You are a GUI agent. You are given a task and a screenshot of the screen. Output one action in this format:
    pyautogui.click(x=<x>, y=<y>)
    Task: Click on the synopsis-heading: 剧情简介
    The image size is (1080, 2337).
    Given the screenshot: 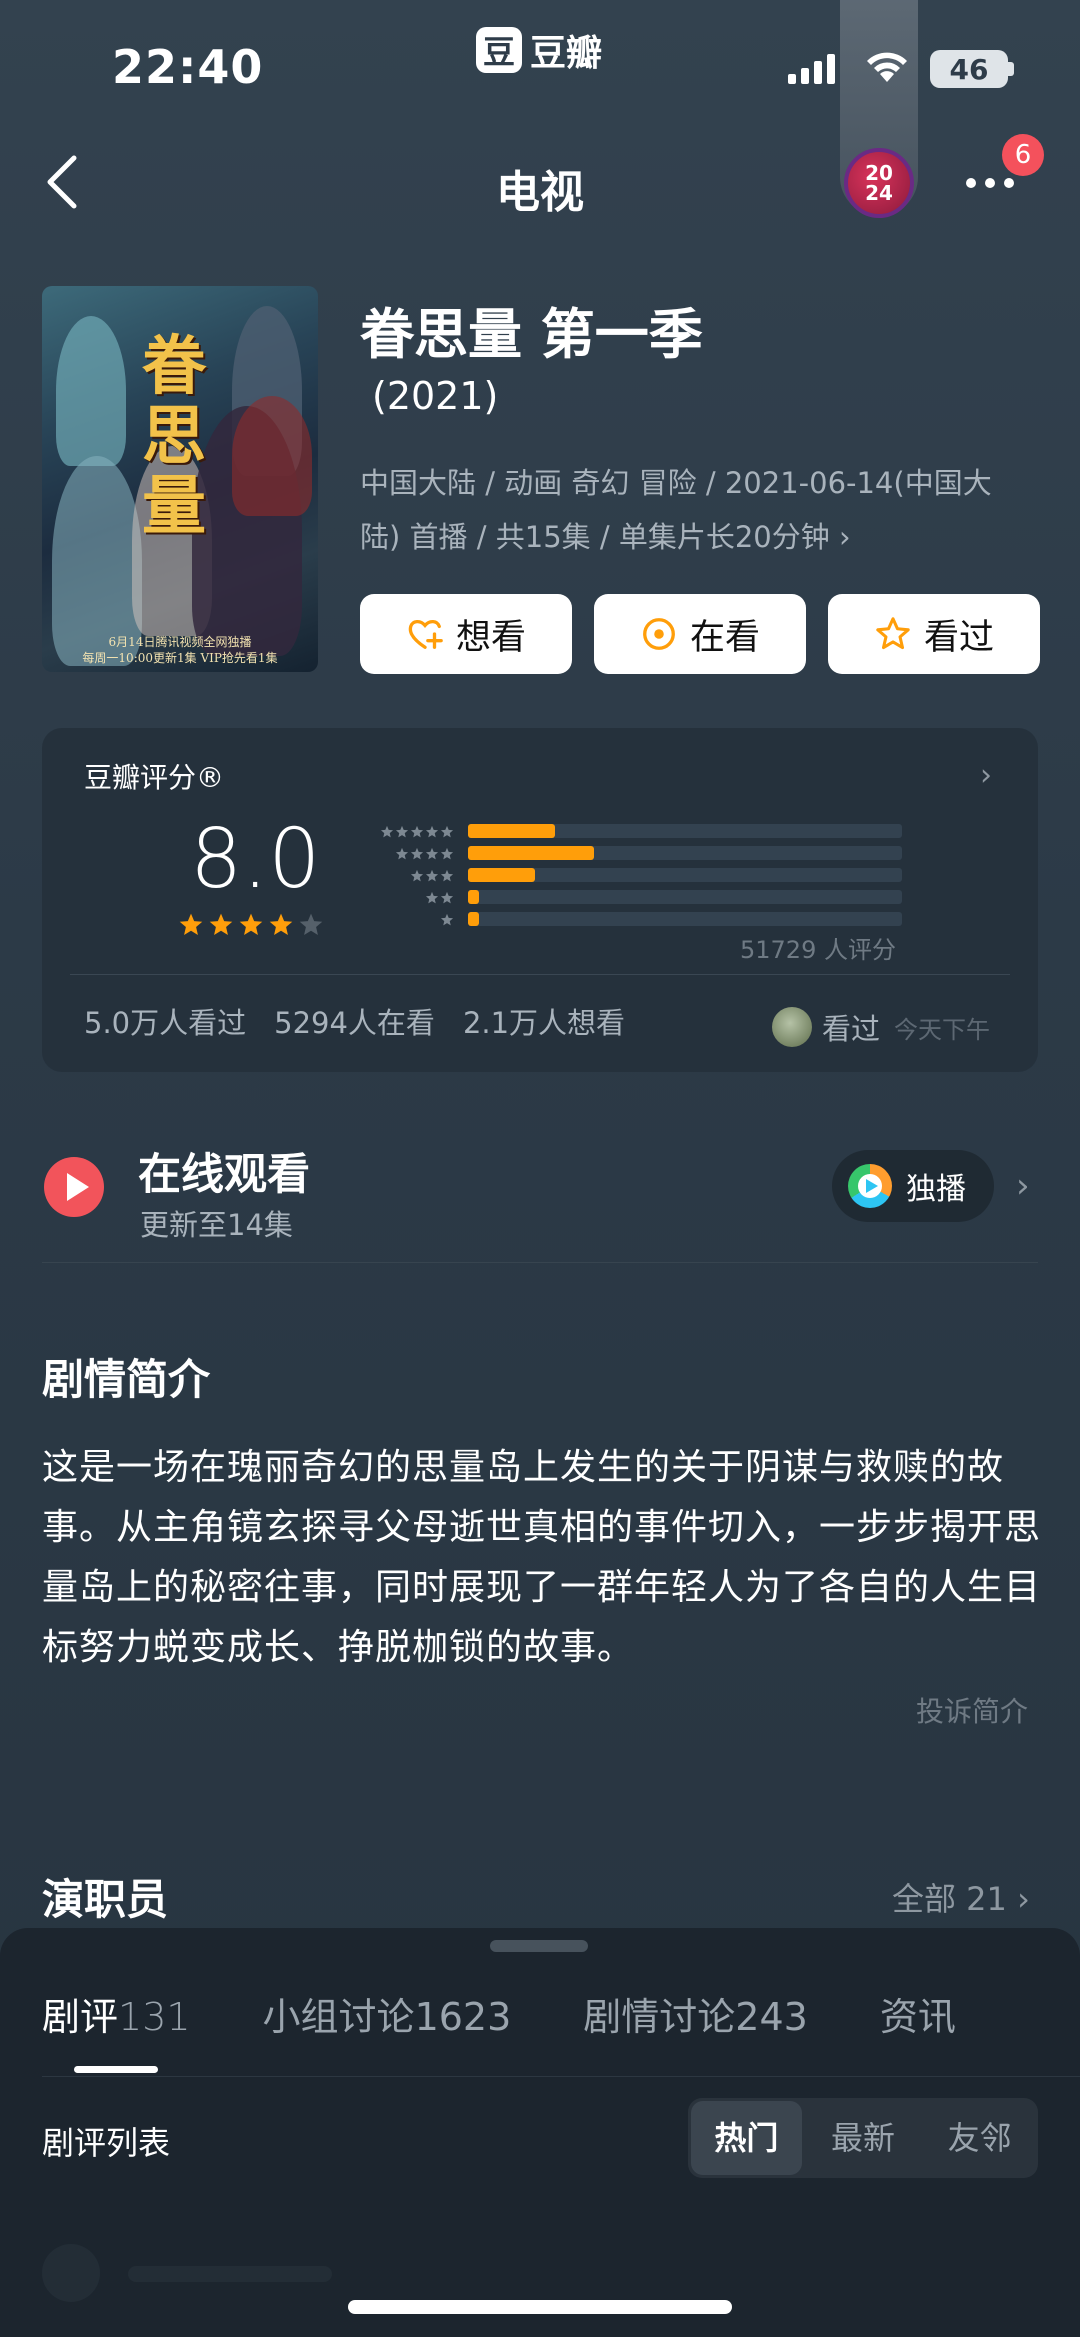 What is the action you would take?
    pyautogui.click(x=126, y=1379)
    